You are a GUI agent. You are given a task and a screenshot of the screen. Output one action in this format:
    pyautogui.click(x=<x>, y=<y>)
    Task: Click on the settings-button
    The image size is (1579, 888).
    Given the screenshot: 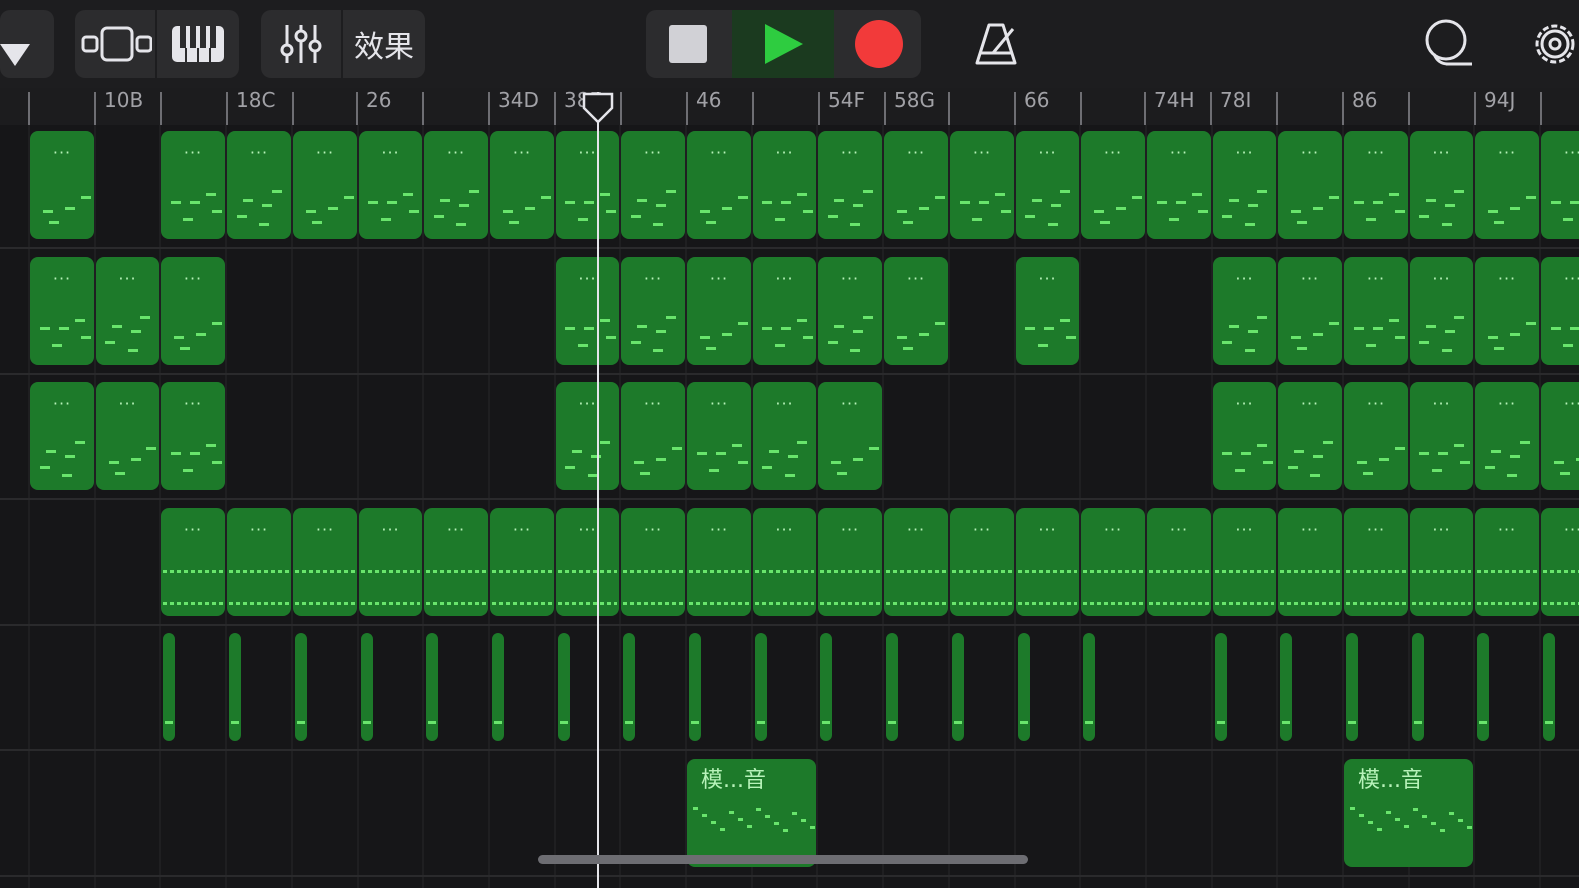 What is the action you would take?
    pyautogui.click(x=1552, y=44)
    